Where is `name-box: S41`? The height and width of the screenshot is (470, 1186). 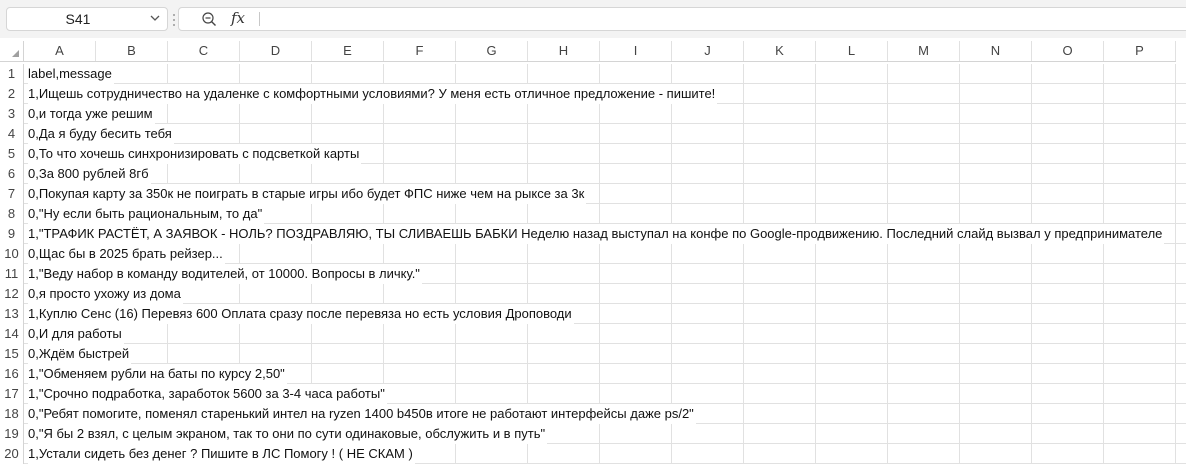 name-box: S41 is located at coordinates (87, 19).